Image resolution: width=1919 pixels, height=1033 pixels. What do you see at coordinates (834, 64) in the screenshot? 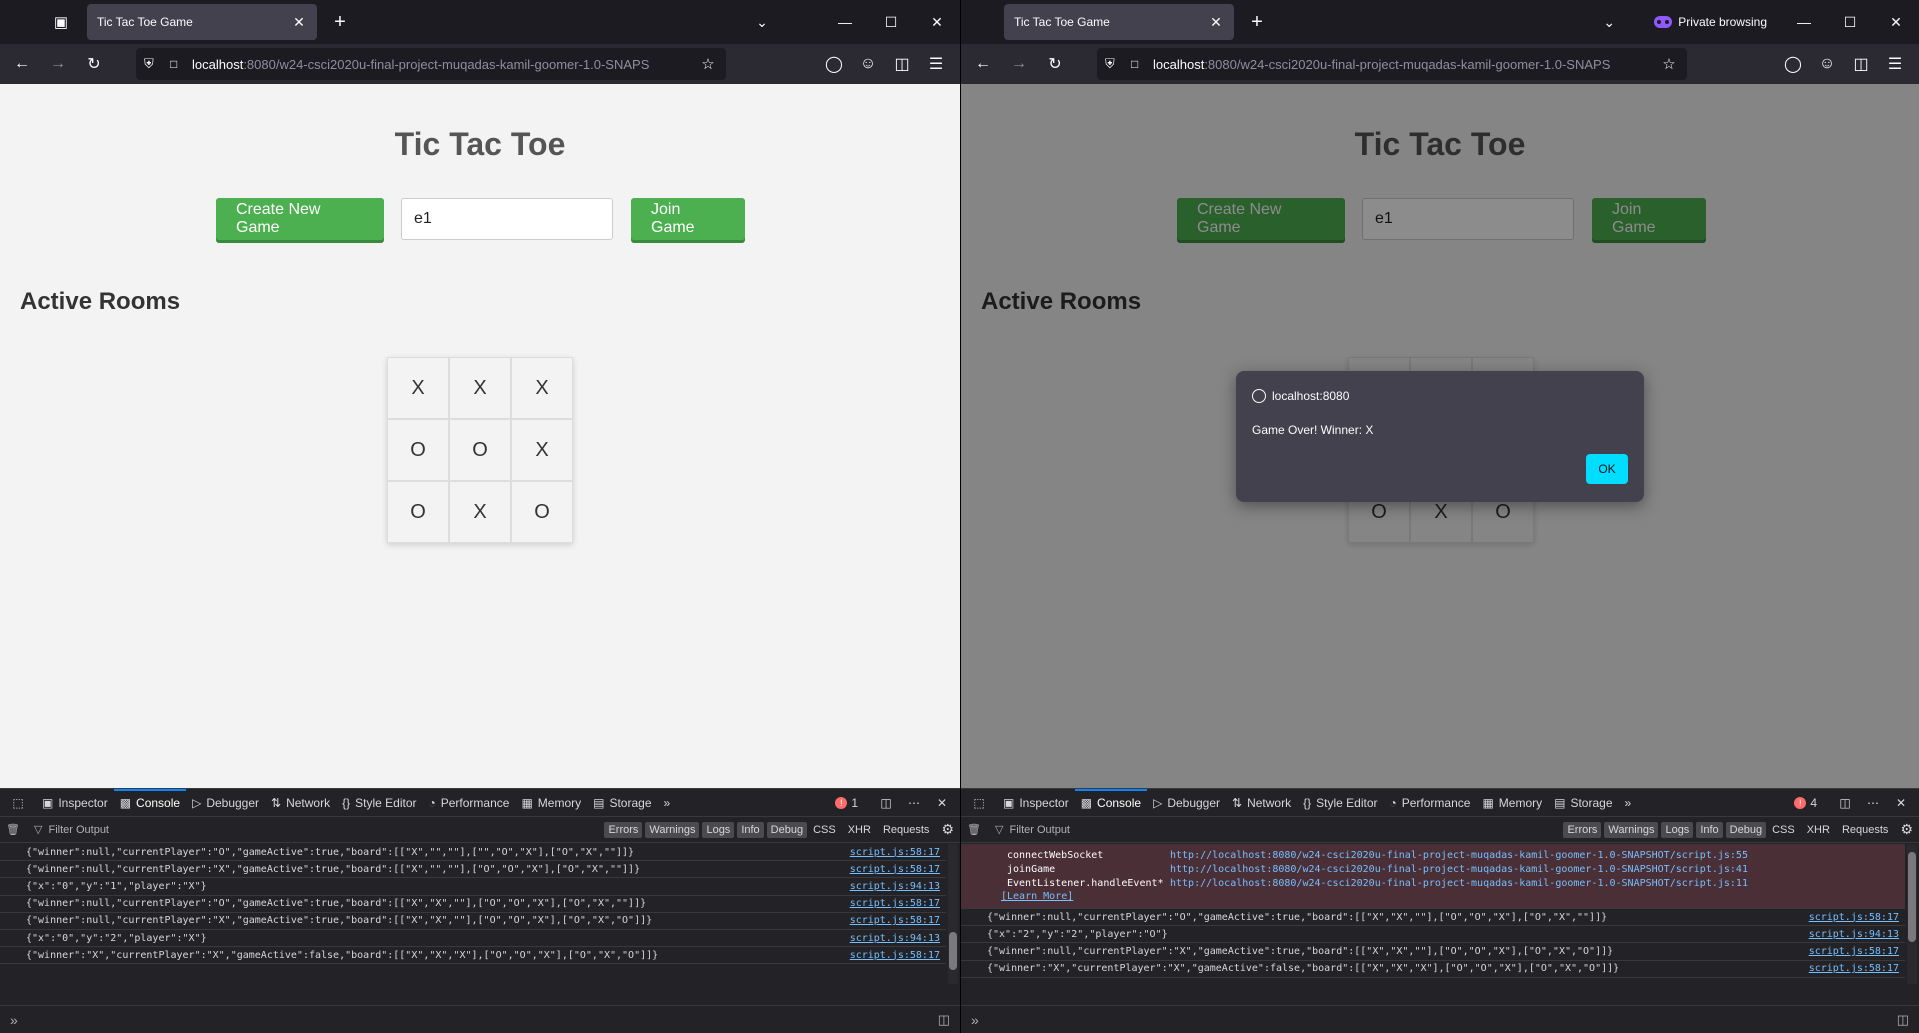
I see `pocket-icon: ◯` at bounding box center [834, 64].